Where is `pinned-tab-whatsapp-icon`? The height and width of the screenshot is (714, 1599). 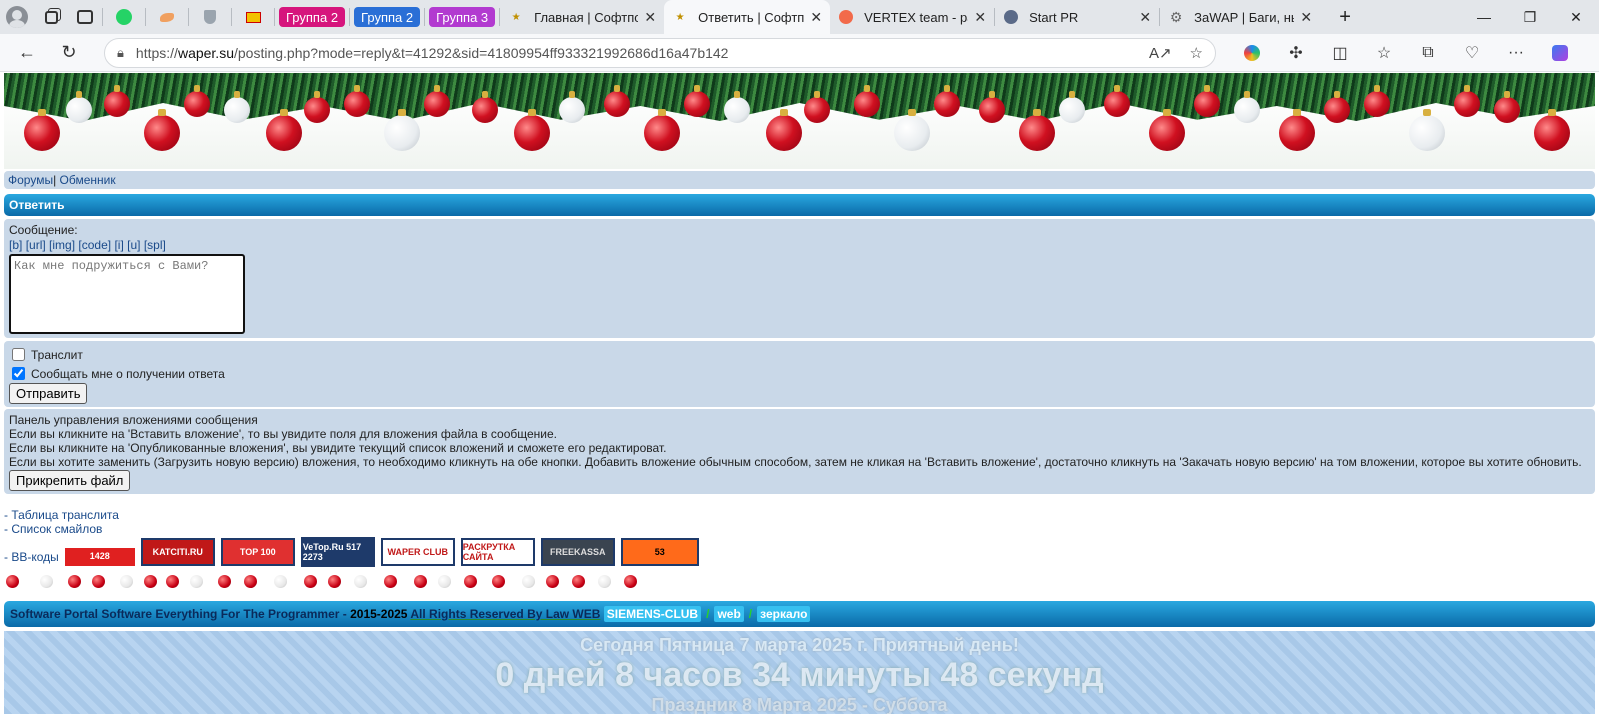 pinned-tab-whatsapp-icon is located at coordinates (124, 17).